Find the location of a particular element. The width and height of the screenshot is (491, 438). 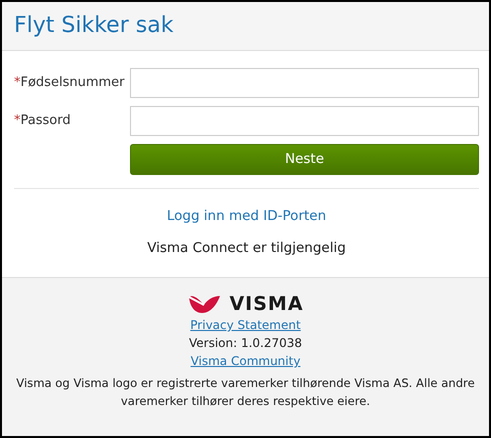

connect-note: Visma Connect er tilgjengelig is located at coordinates (246, 248).